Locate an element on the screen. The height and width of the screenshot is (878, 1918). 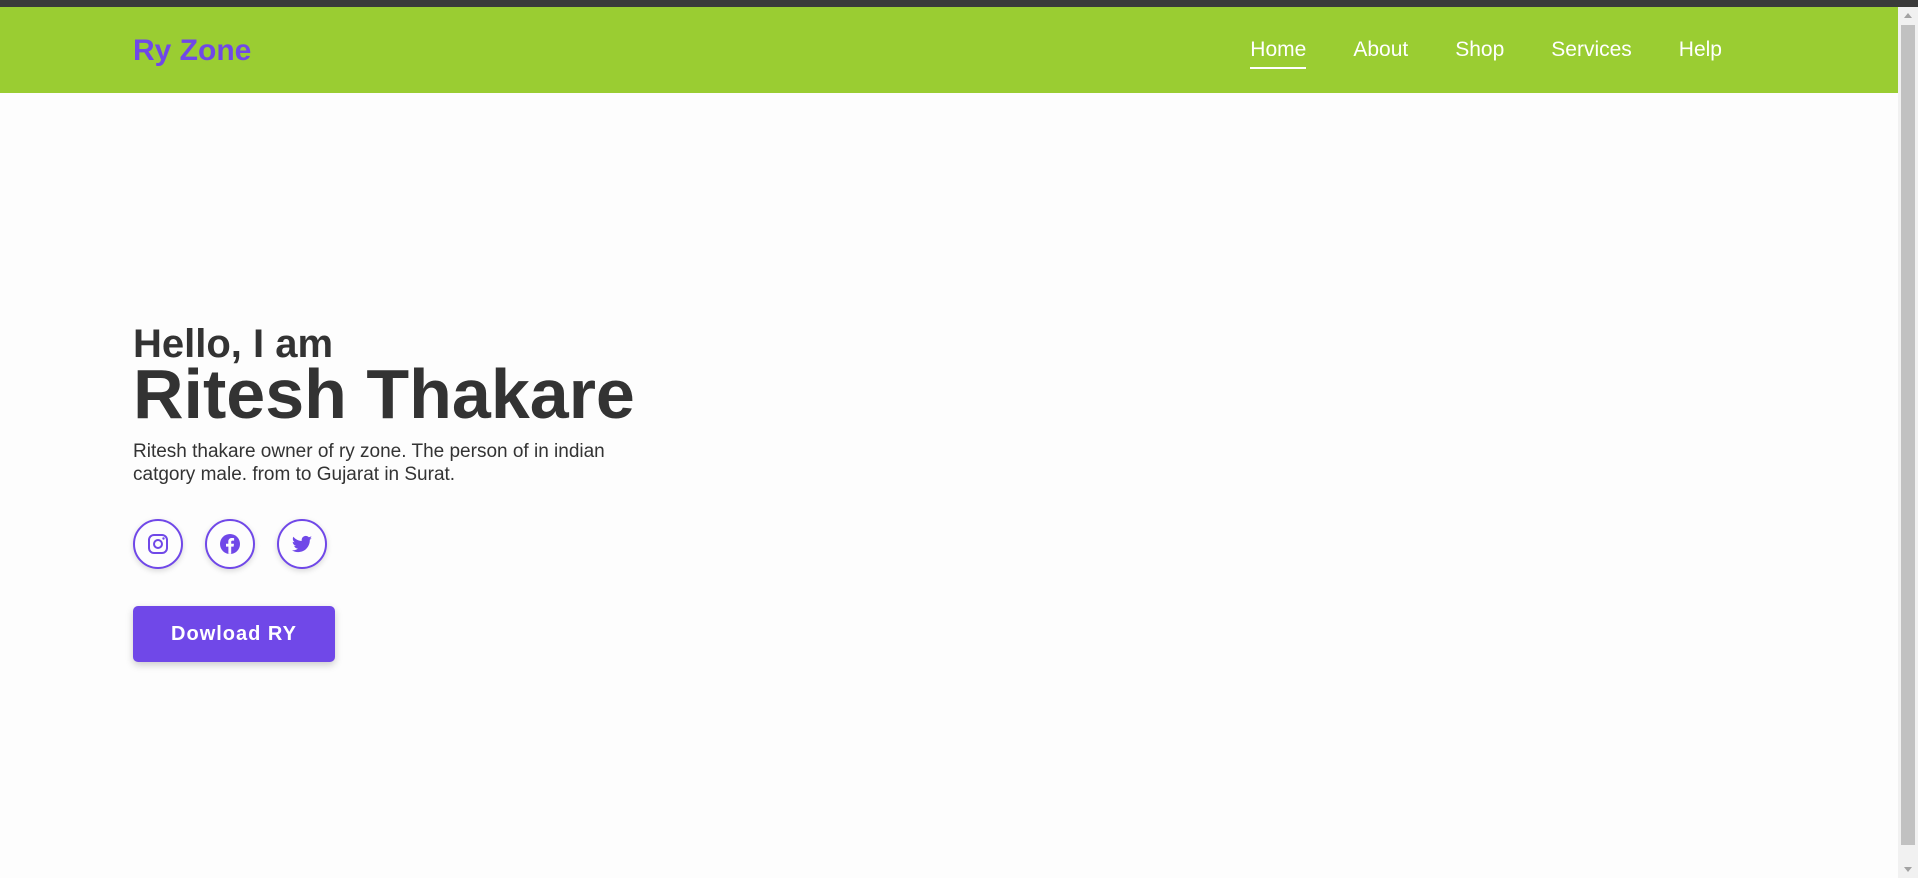
scroll-down-arrow is located at coordinates (1908, 869).